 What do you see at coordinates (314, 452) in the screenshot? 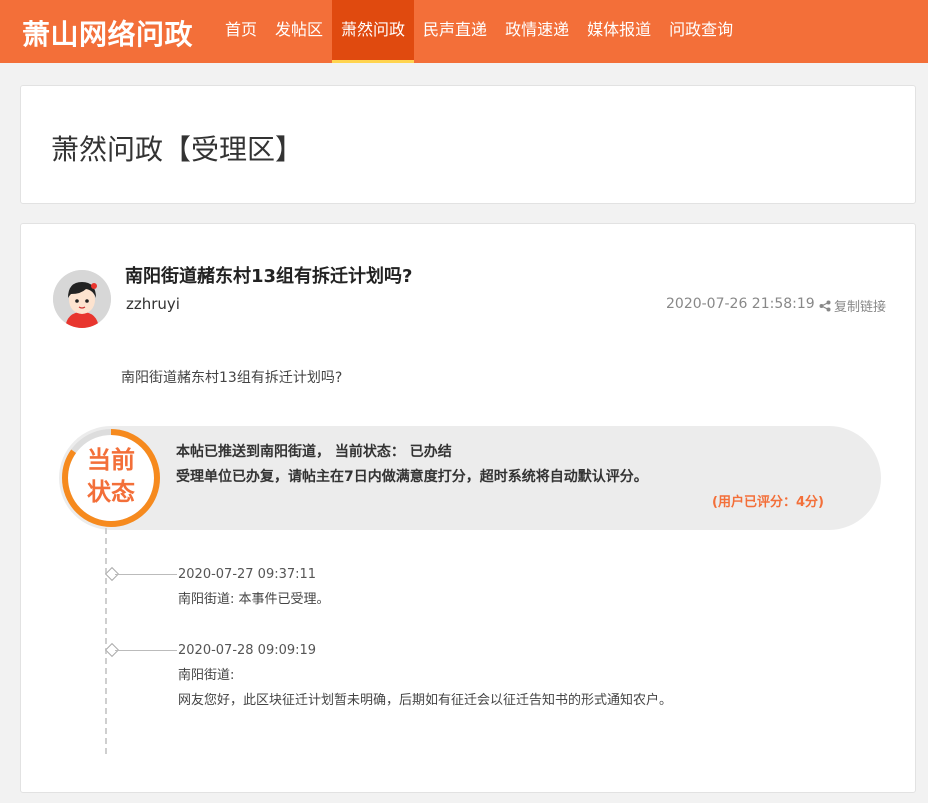
I see `status-message: 本帖已推送到南阳街道， 当前状态： 已办结` at bounding box center [314, 452].